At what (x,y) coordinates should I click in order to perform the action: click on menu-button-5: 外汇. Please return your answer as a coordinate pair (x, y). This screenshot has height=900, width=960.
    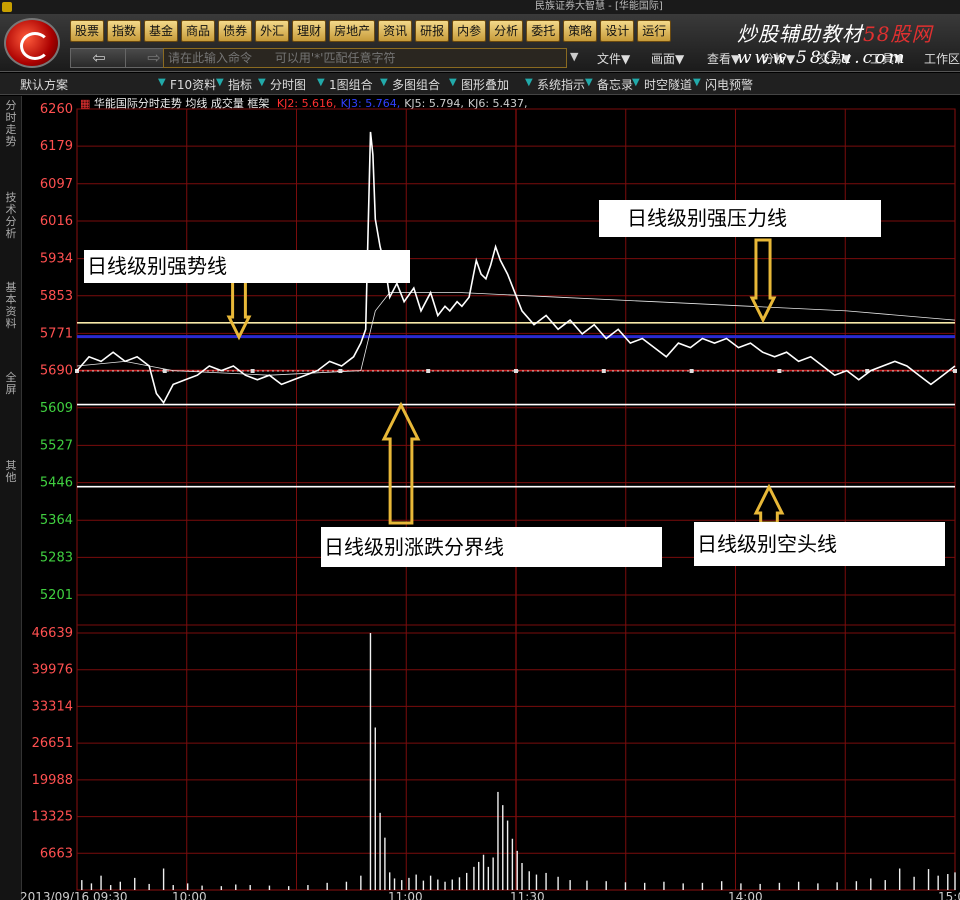
    Looking at the image, I should click on (272, 31).